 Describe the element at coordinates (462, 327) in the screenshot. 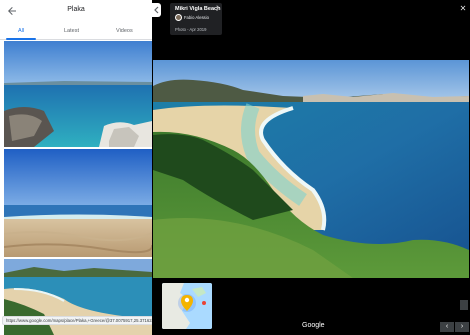

I see `next-photo-button: ›` at that location.